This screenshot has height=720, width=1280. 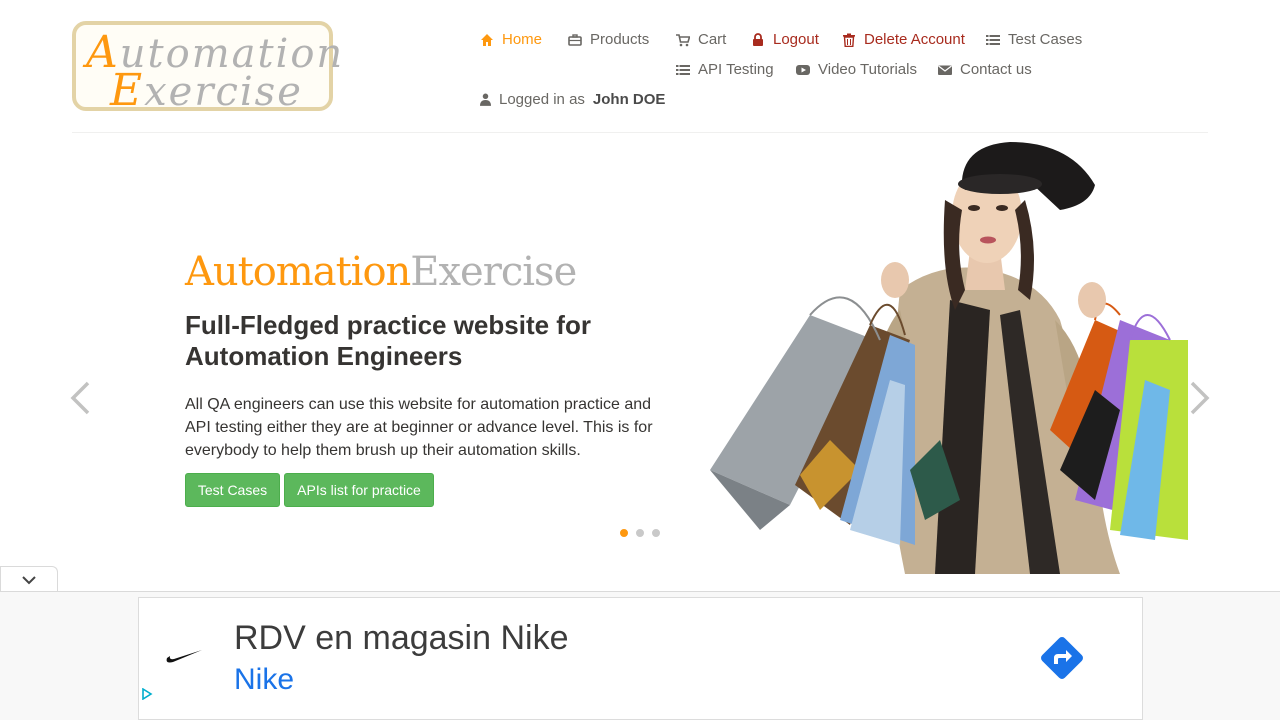 I want to click on ad-collapse-toggle, so click(x=29, y=579).